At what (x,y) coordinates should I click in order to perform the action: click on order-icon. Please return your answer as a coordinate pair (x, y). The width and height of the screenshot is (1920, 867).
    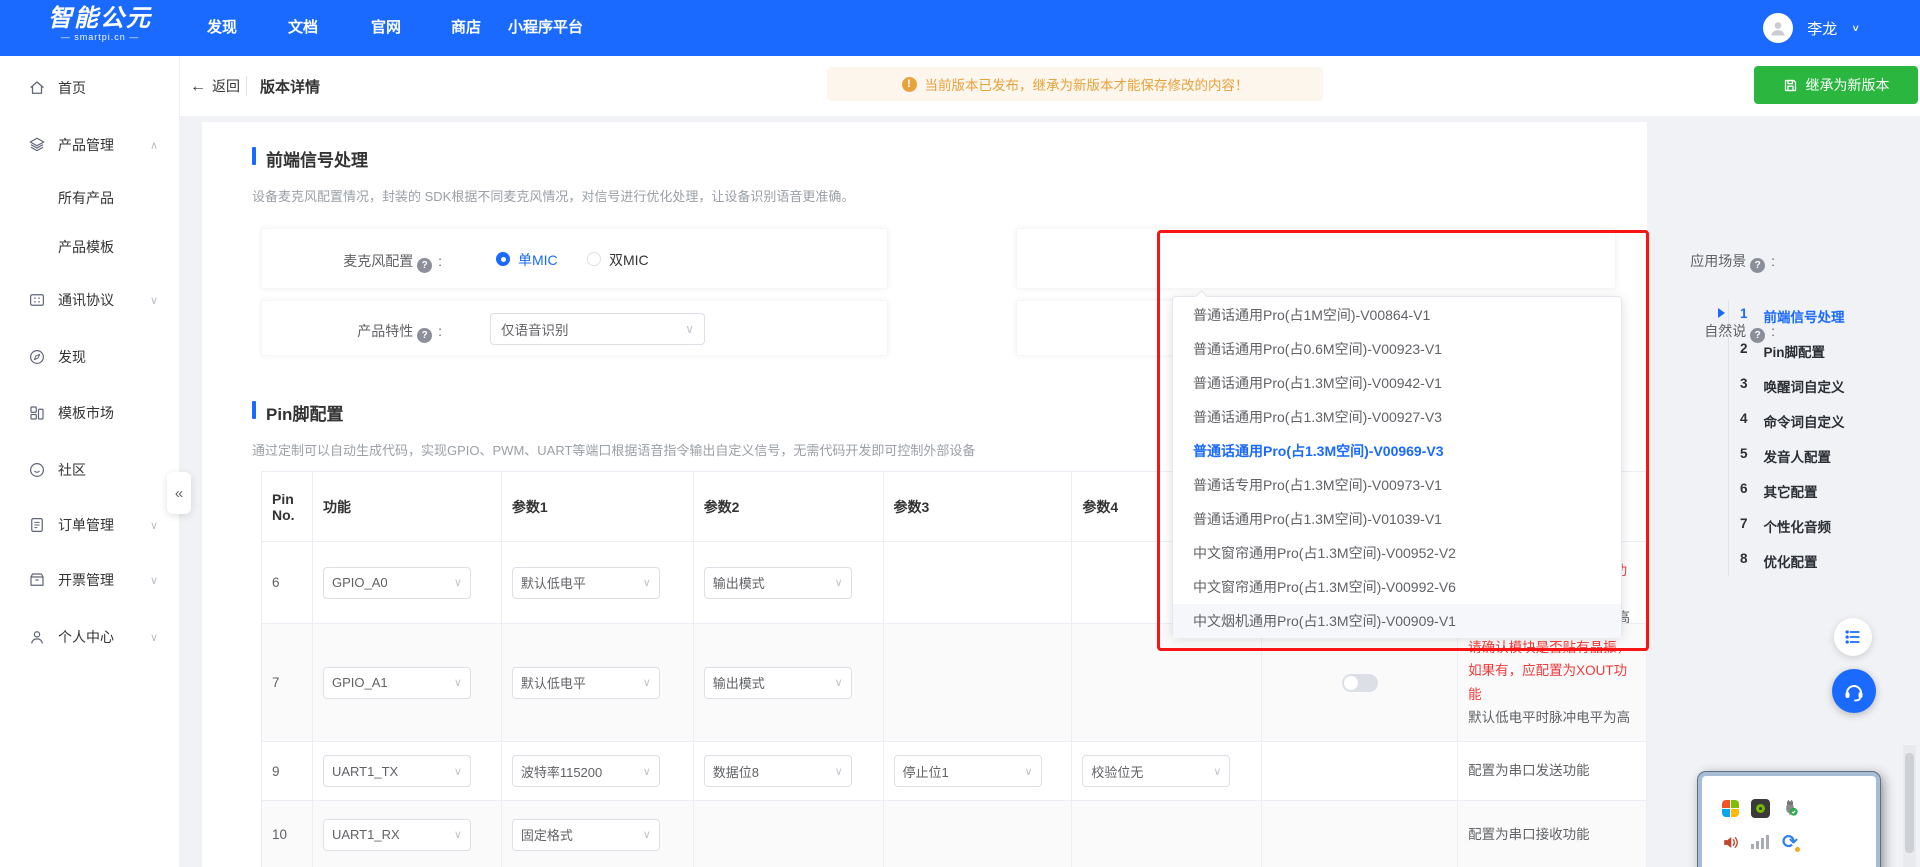
    Looking at the image, I should click on (37, 525).